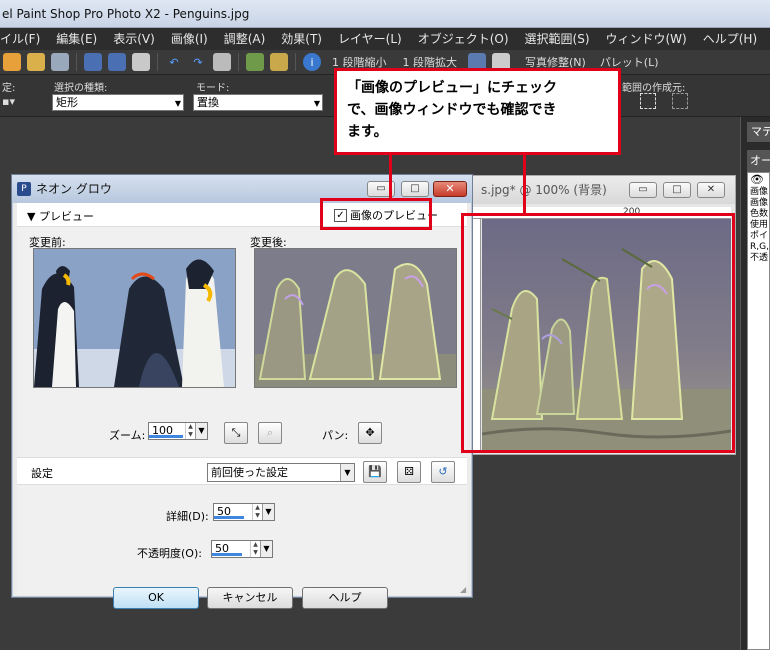 Image resolution: width=770 pixels, height=650 pixels. Describe the element at coordinates (213, 88) in the screenshot. I see `mode-label: モード:` at that location.